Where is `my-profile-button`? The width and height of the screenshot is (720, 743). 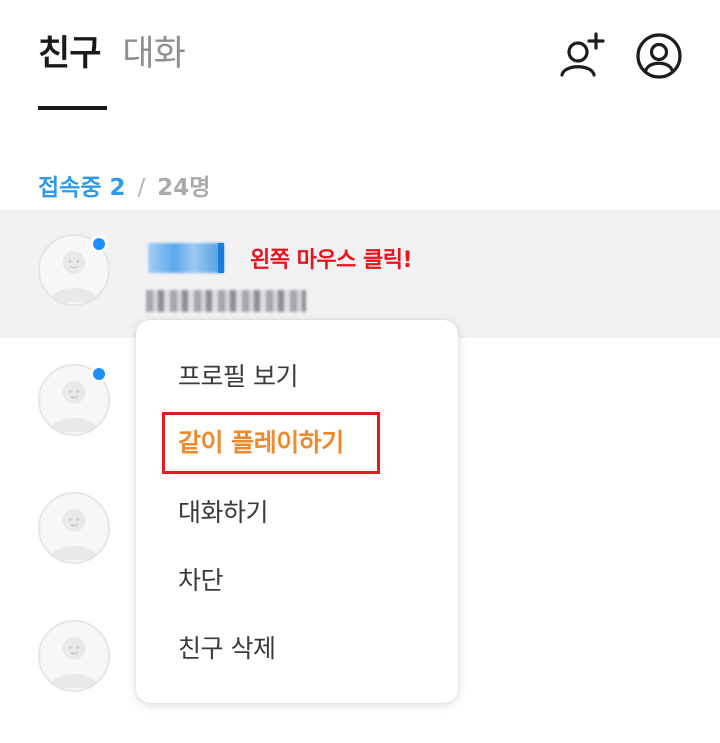
my-profile-button is located at coordinates (659, 56).